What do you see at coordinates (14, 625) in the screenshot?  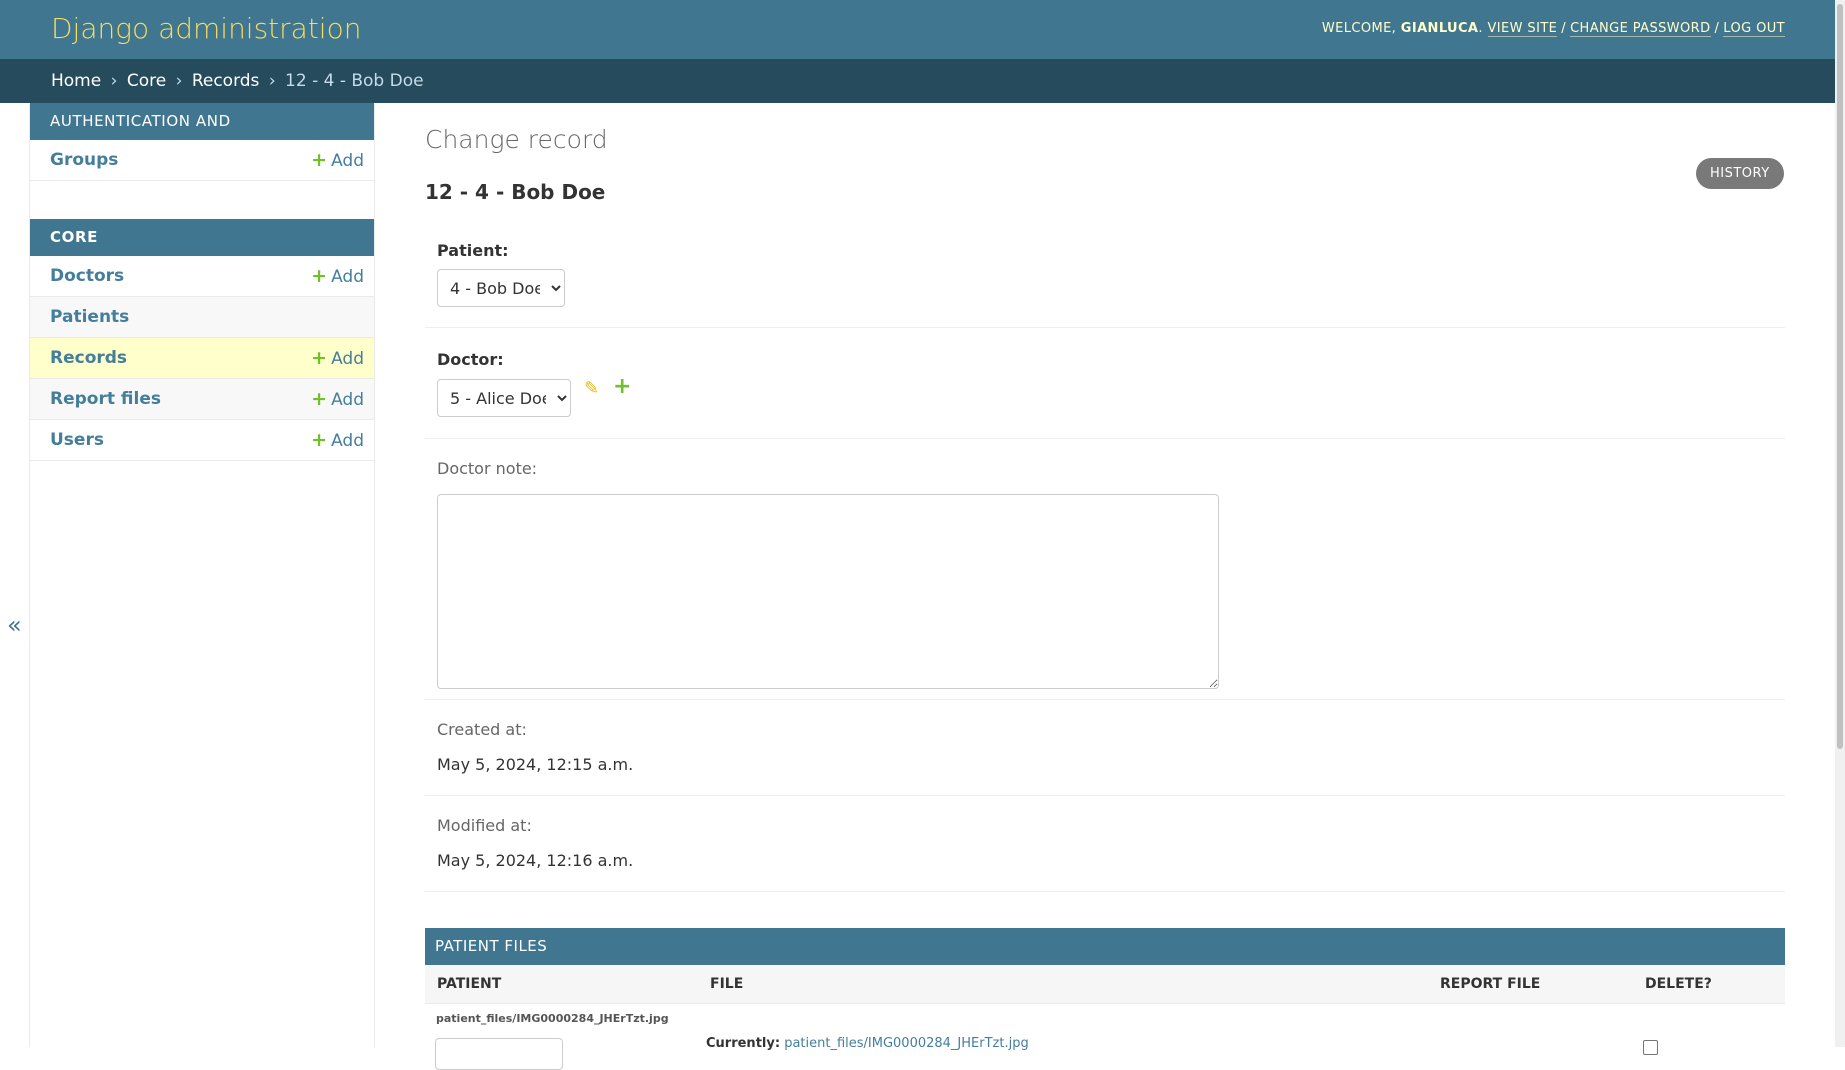 I see `collapse-icon: «` at bounding box center [14, 625].